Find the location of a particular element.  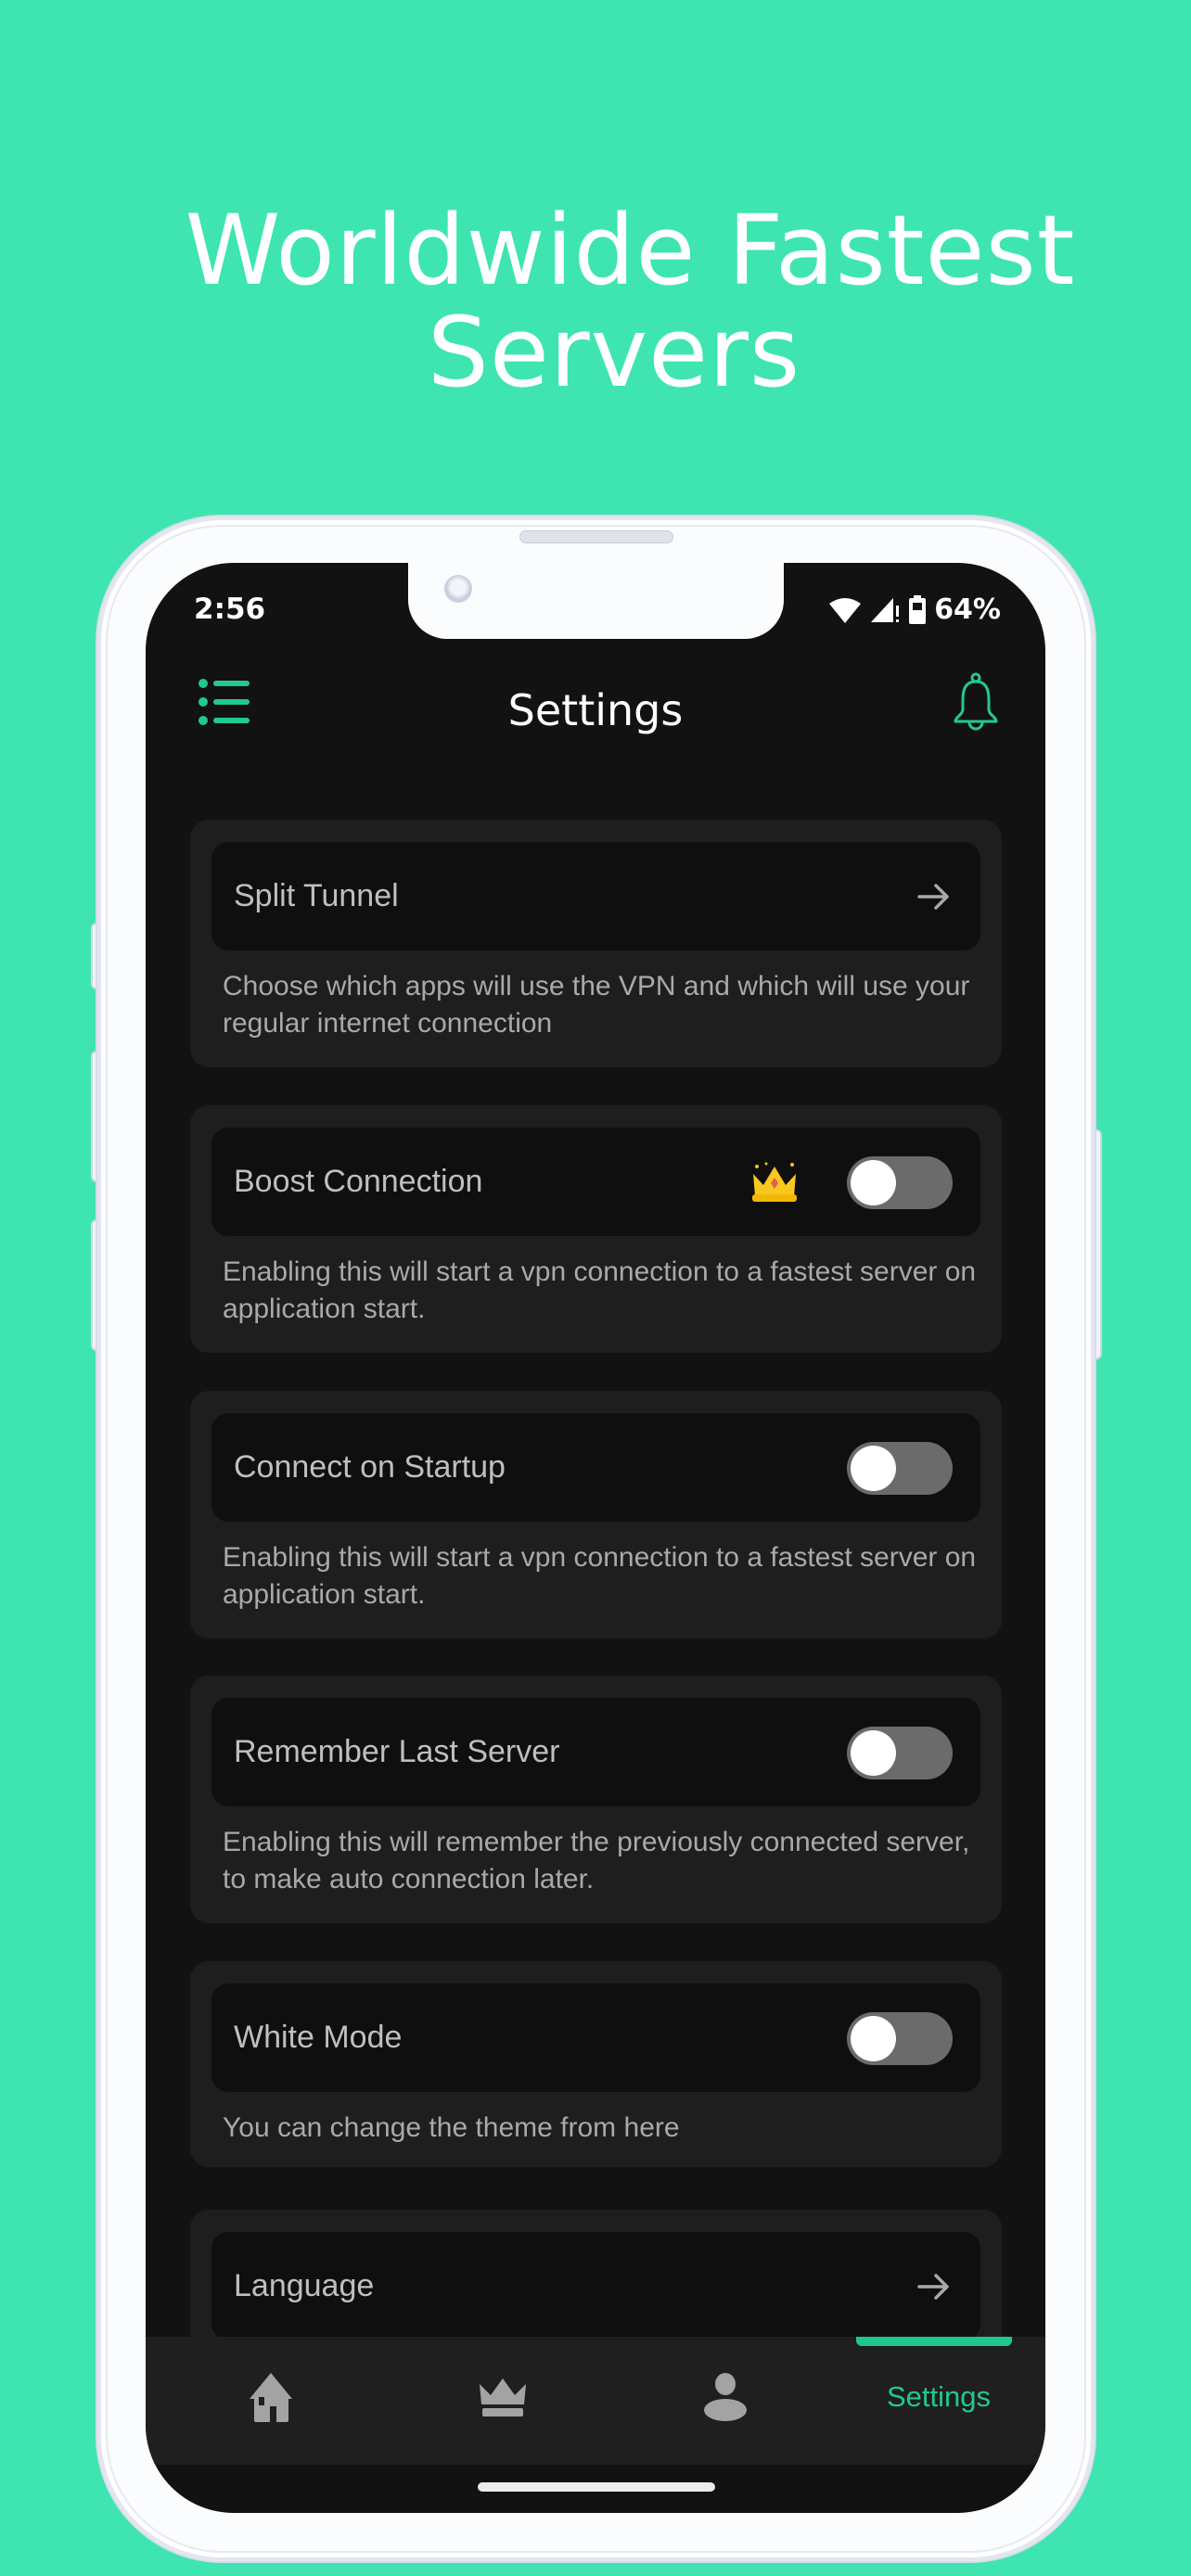

status-icons: 64% is located at coordinates (914, 609).